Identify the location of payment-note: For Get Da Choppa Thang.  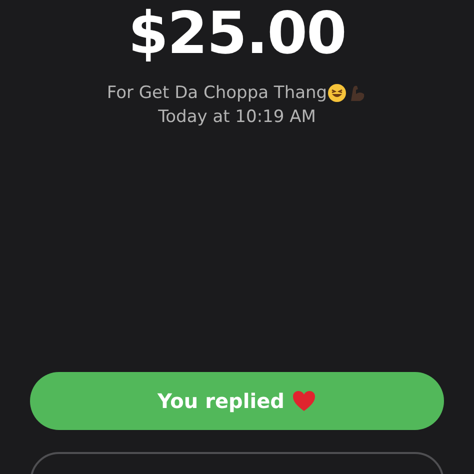
(217, 93).